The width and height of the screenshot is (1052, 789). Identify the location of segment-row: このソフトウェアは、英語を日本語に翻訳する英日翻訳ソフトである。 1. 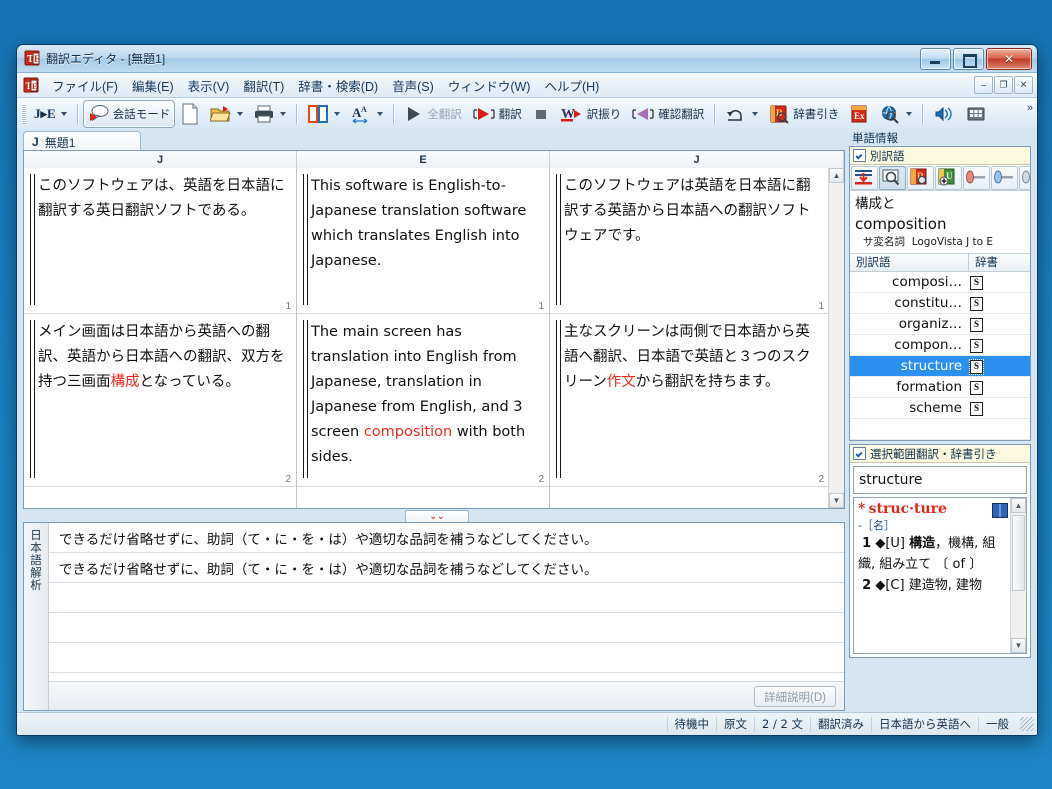
(160, 241).